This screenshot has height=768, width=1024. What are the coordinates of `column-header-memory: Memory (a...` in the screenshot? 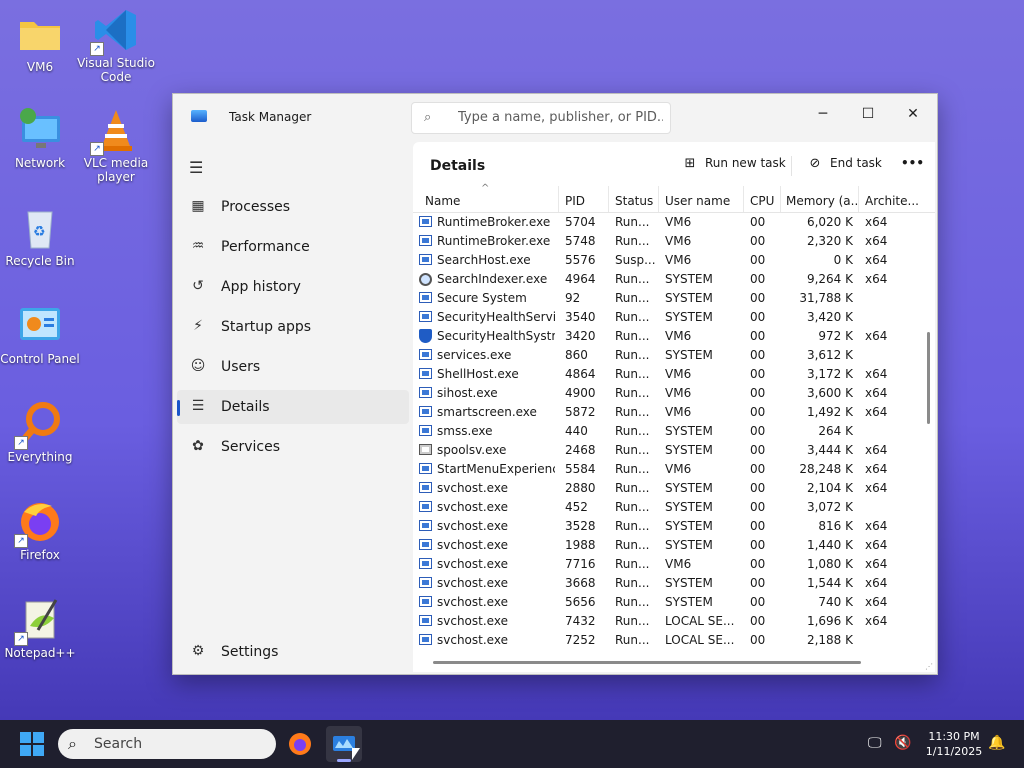 It's located at (822, 201).